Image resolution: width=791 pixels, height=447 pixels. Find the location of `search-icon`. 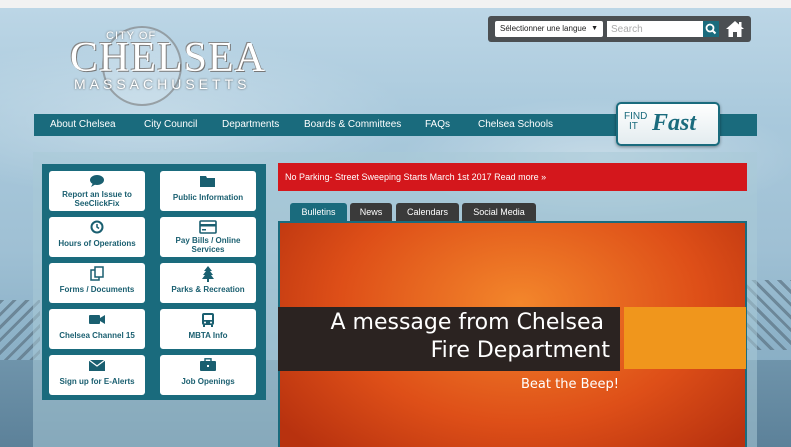

search-icon is located at coordinates (711, 29).